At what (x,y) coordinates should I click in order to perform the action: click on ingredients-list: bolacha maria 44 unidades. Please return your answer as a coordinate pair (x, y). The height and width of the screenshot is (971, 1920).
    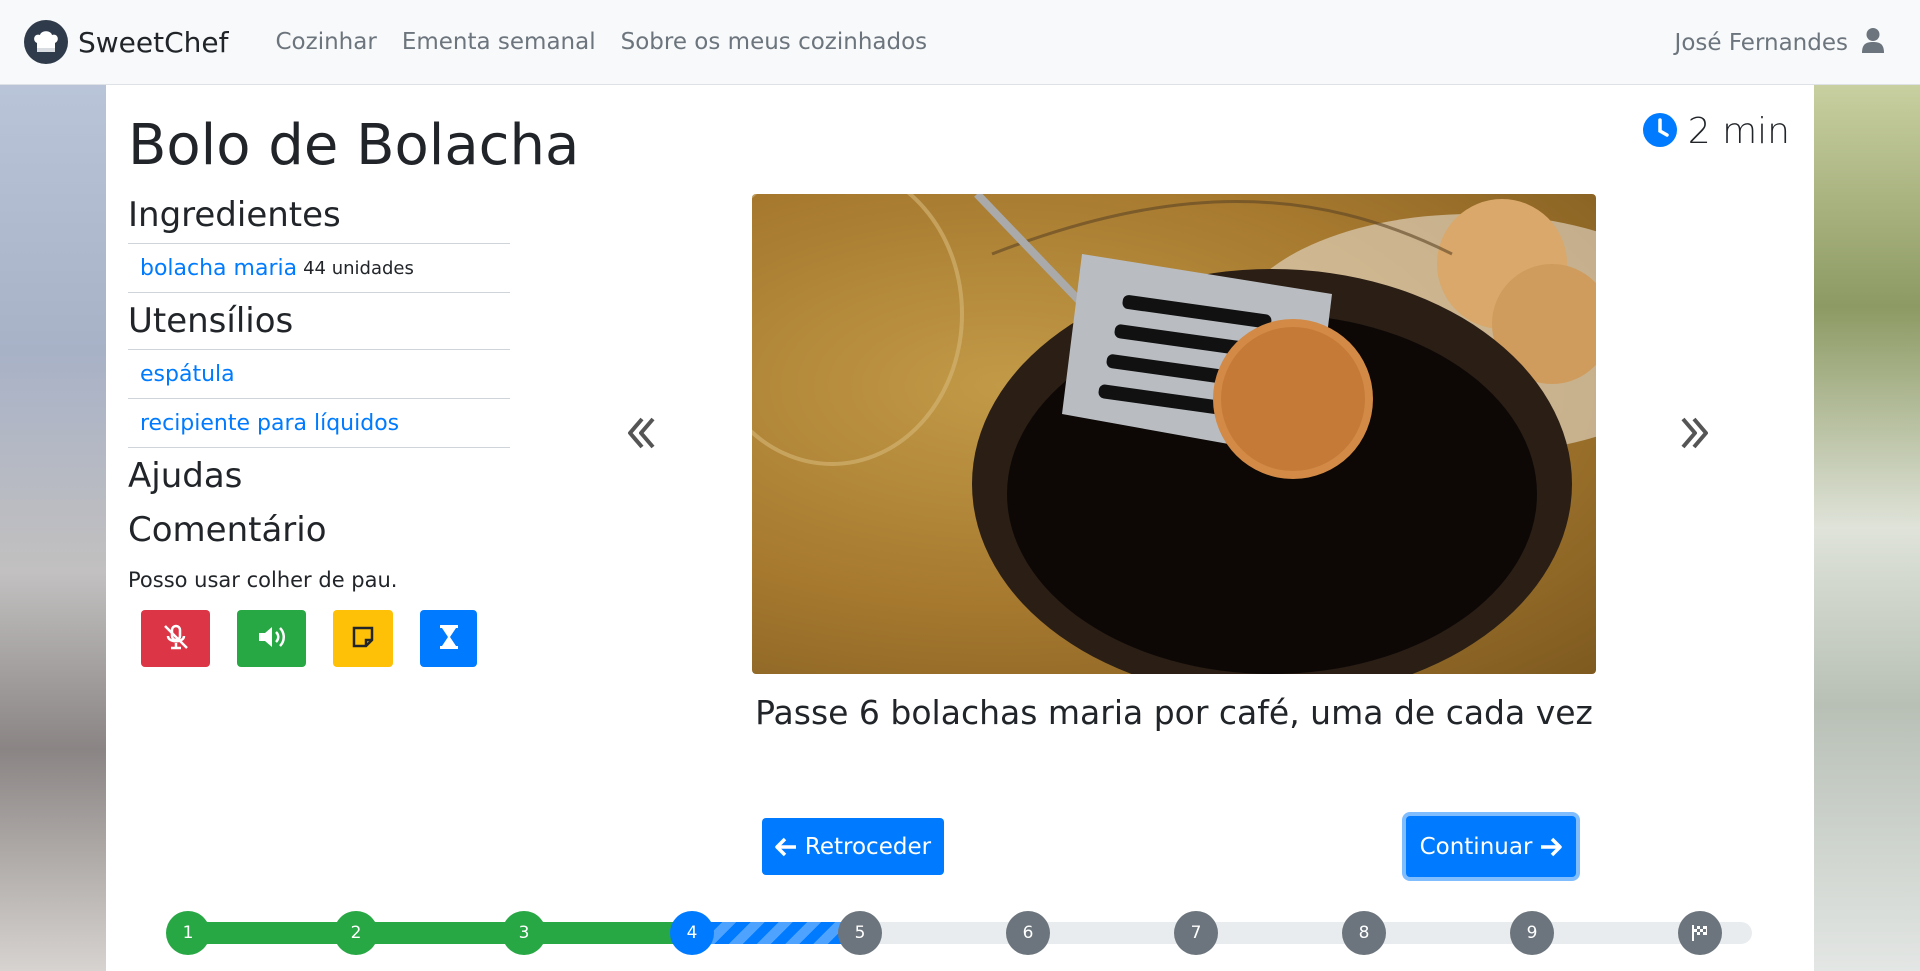
    Looking at the image, I should click on (319, 268).